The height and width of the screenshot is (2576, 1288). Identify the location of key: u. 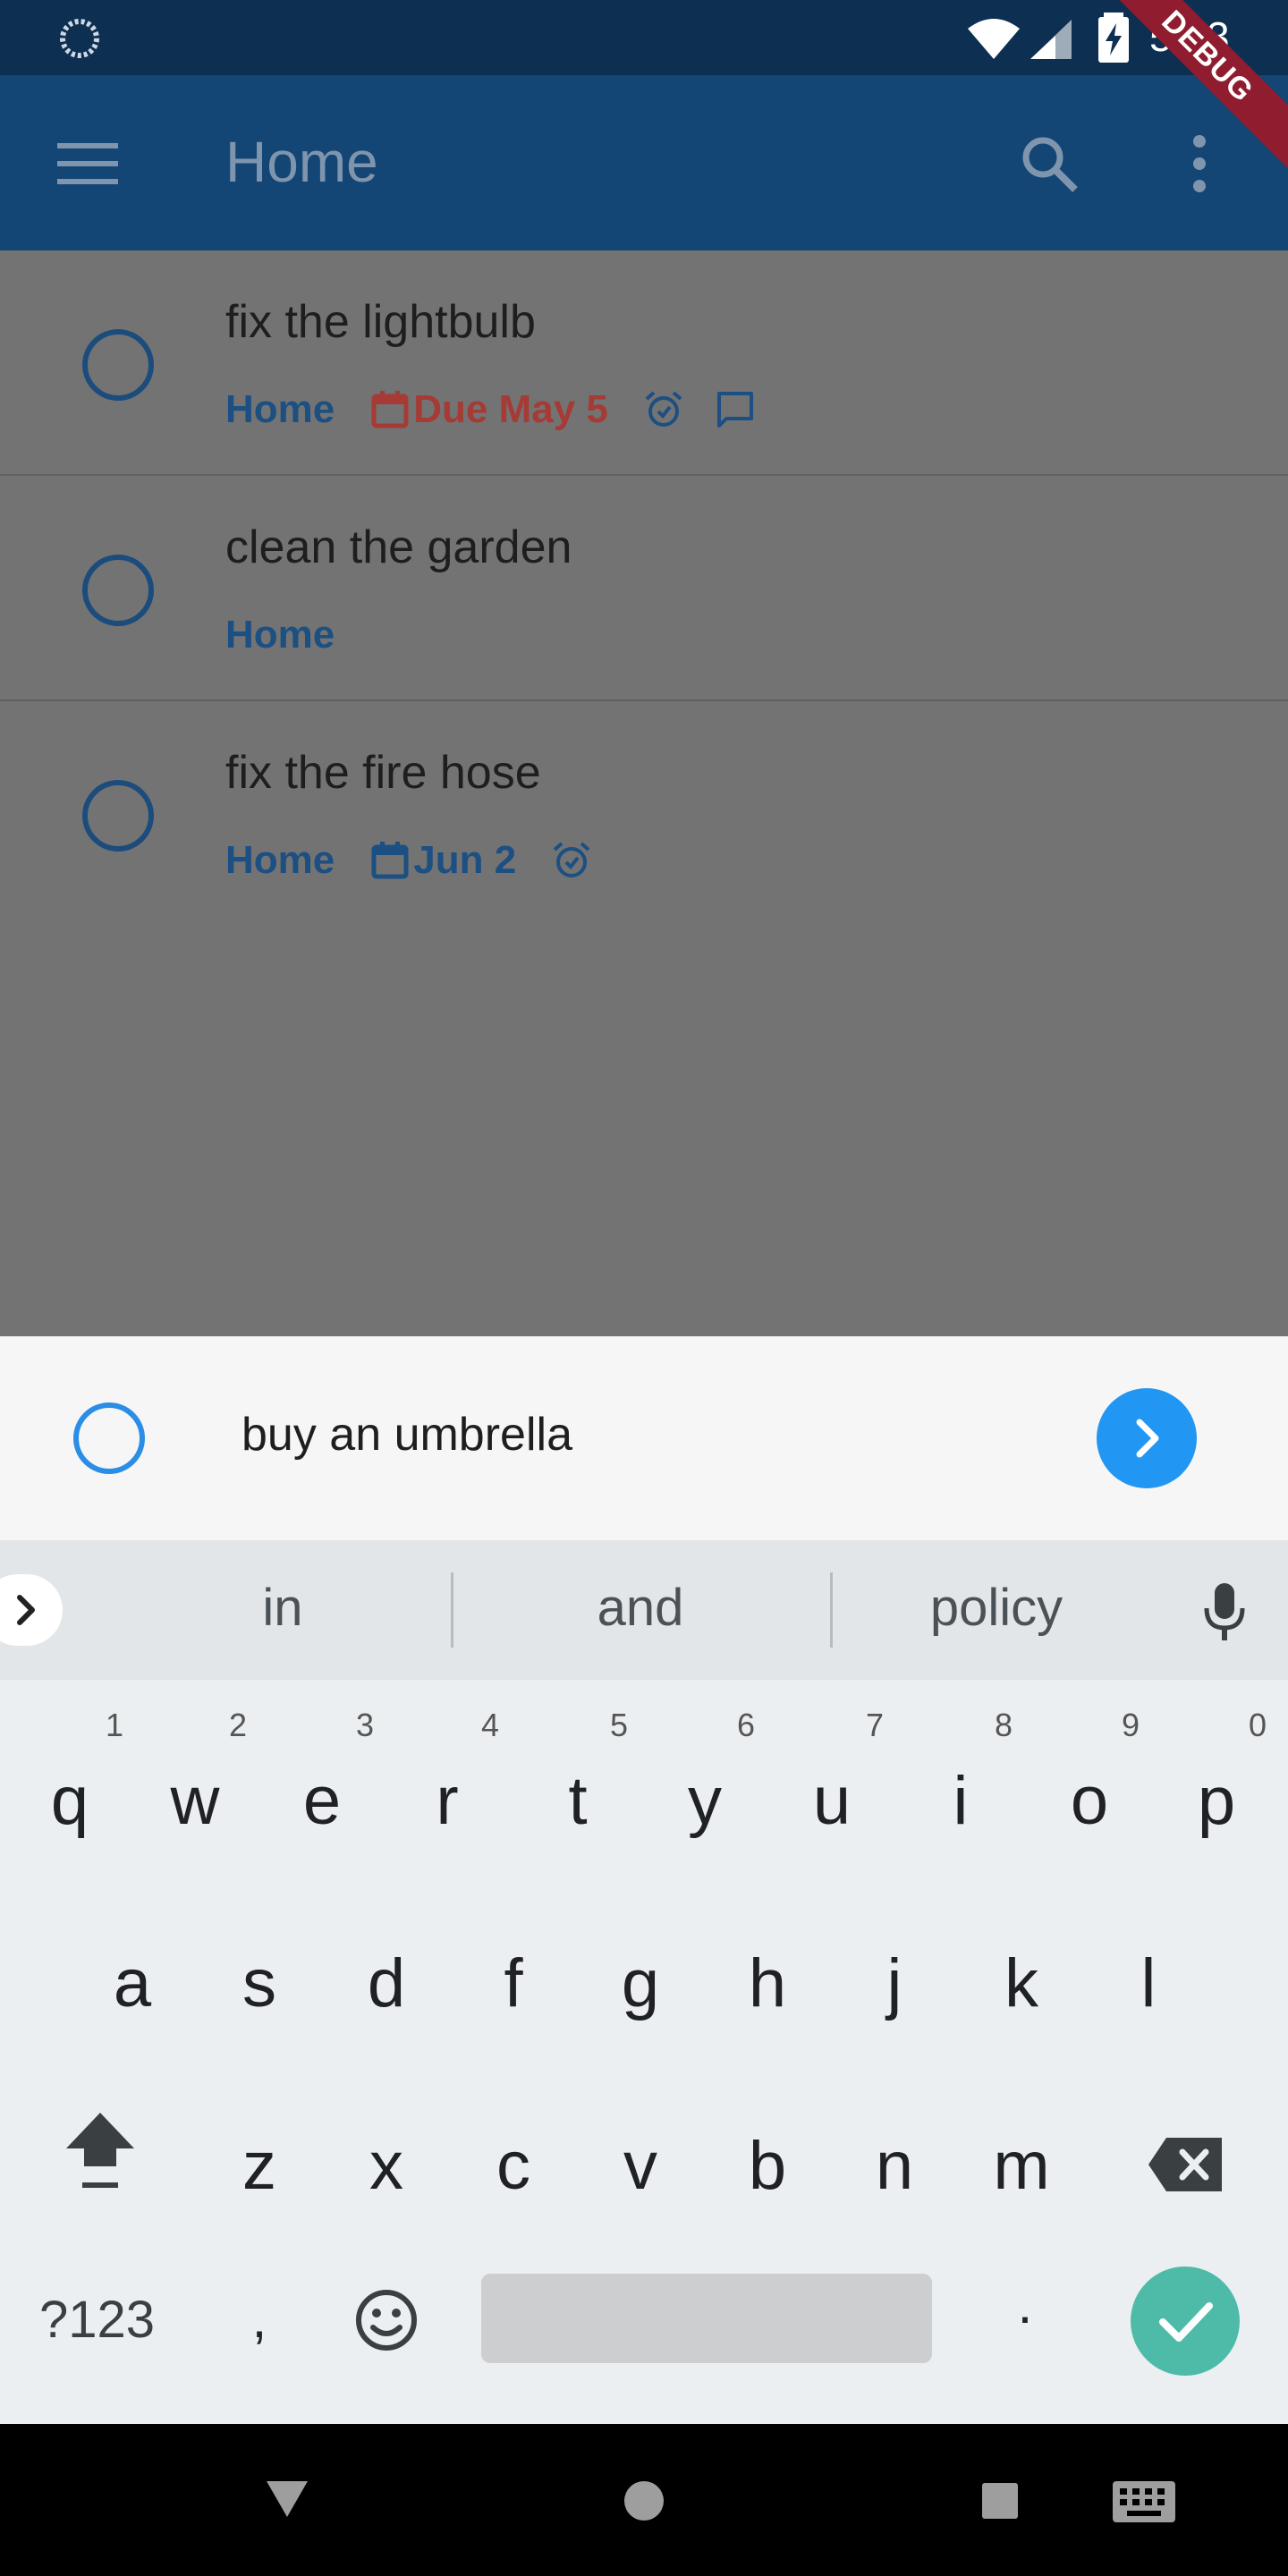
(832, 1801).